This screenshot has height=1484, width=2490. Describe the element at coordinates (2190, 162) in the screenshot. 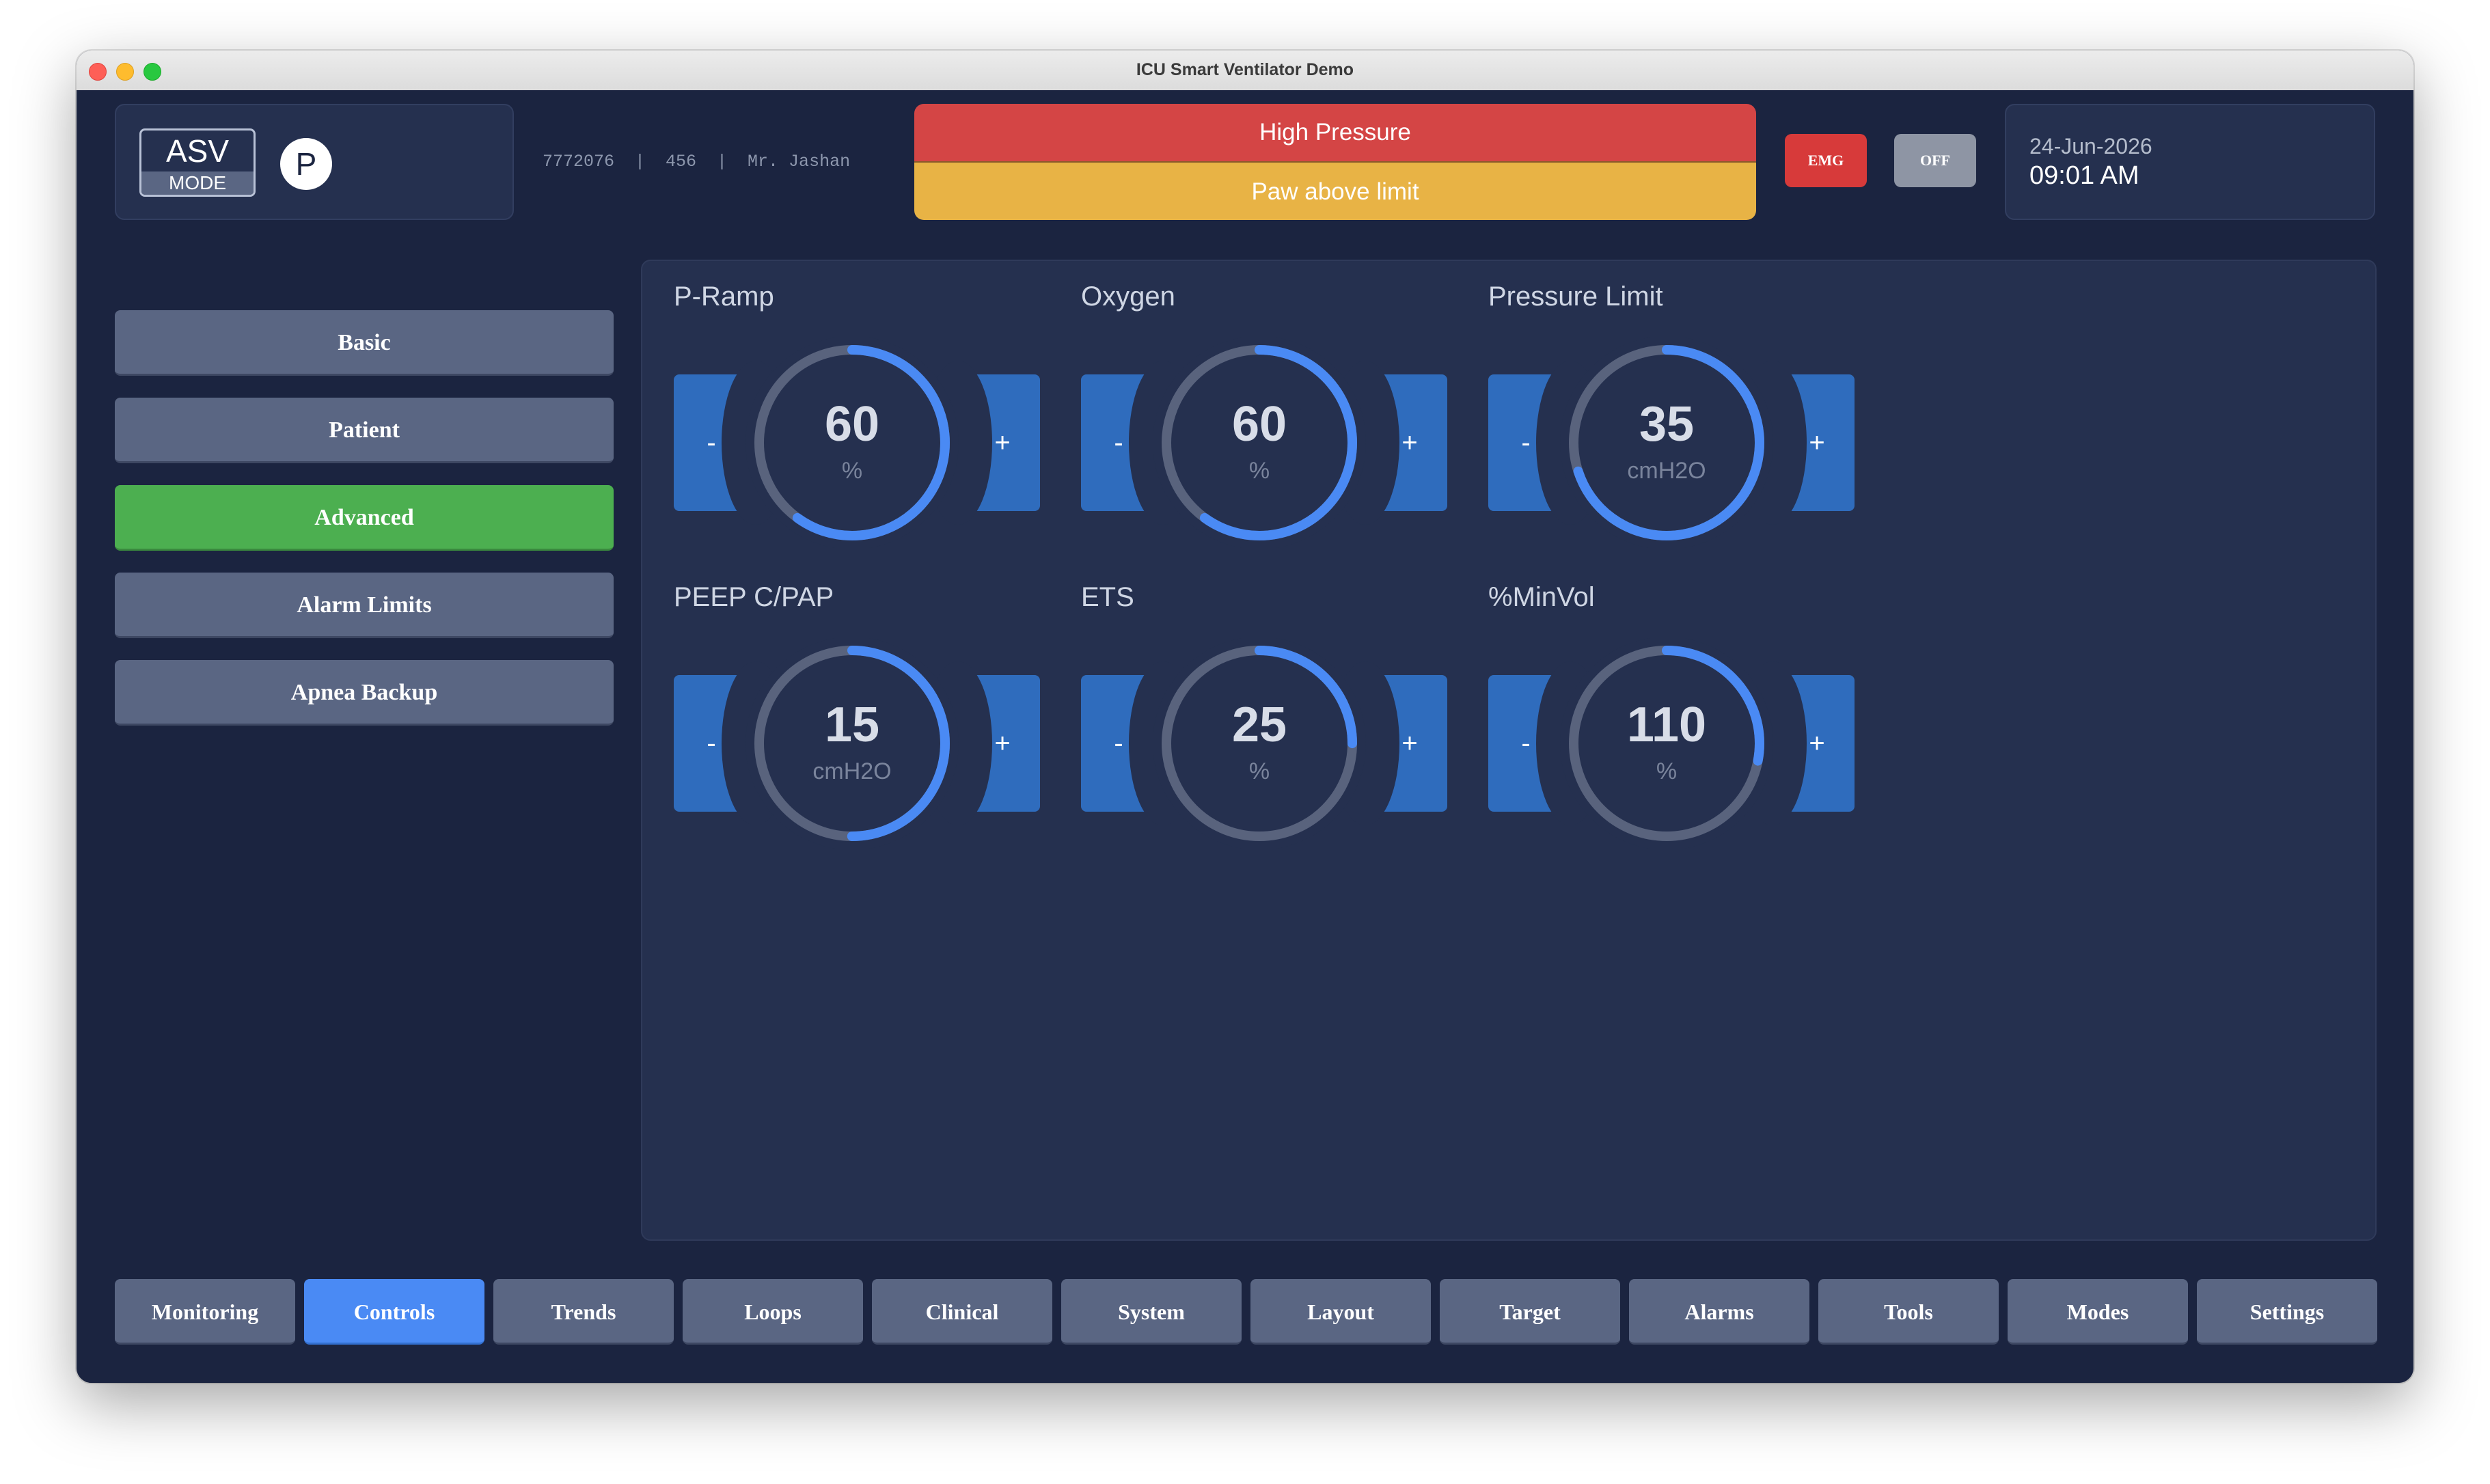

I see `datetime-panel: 24-Jun-2026 09:01 AM` at that location.